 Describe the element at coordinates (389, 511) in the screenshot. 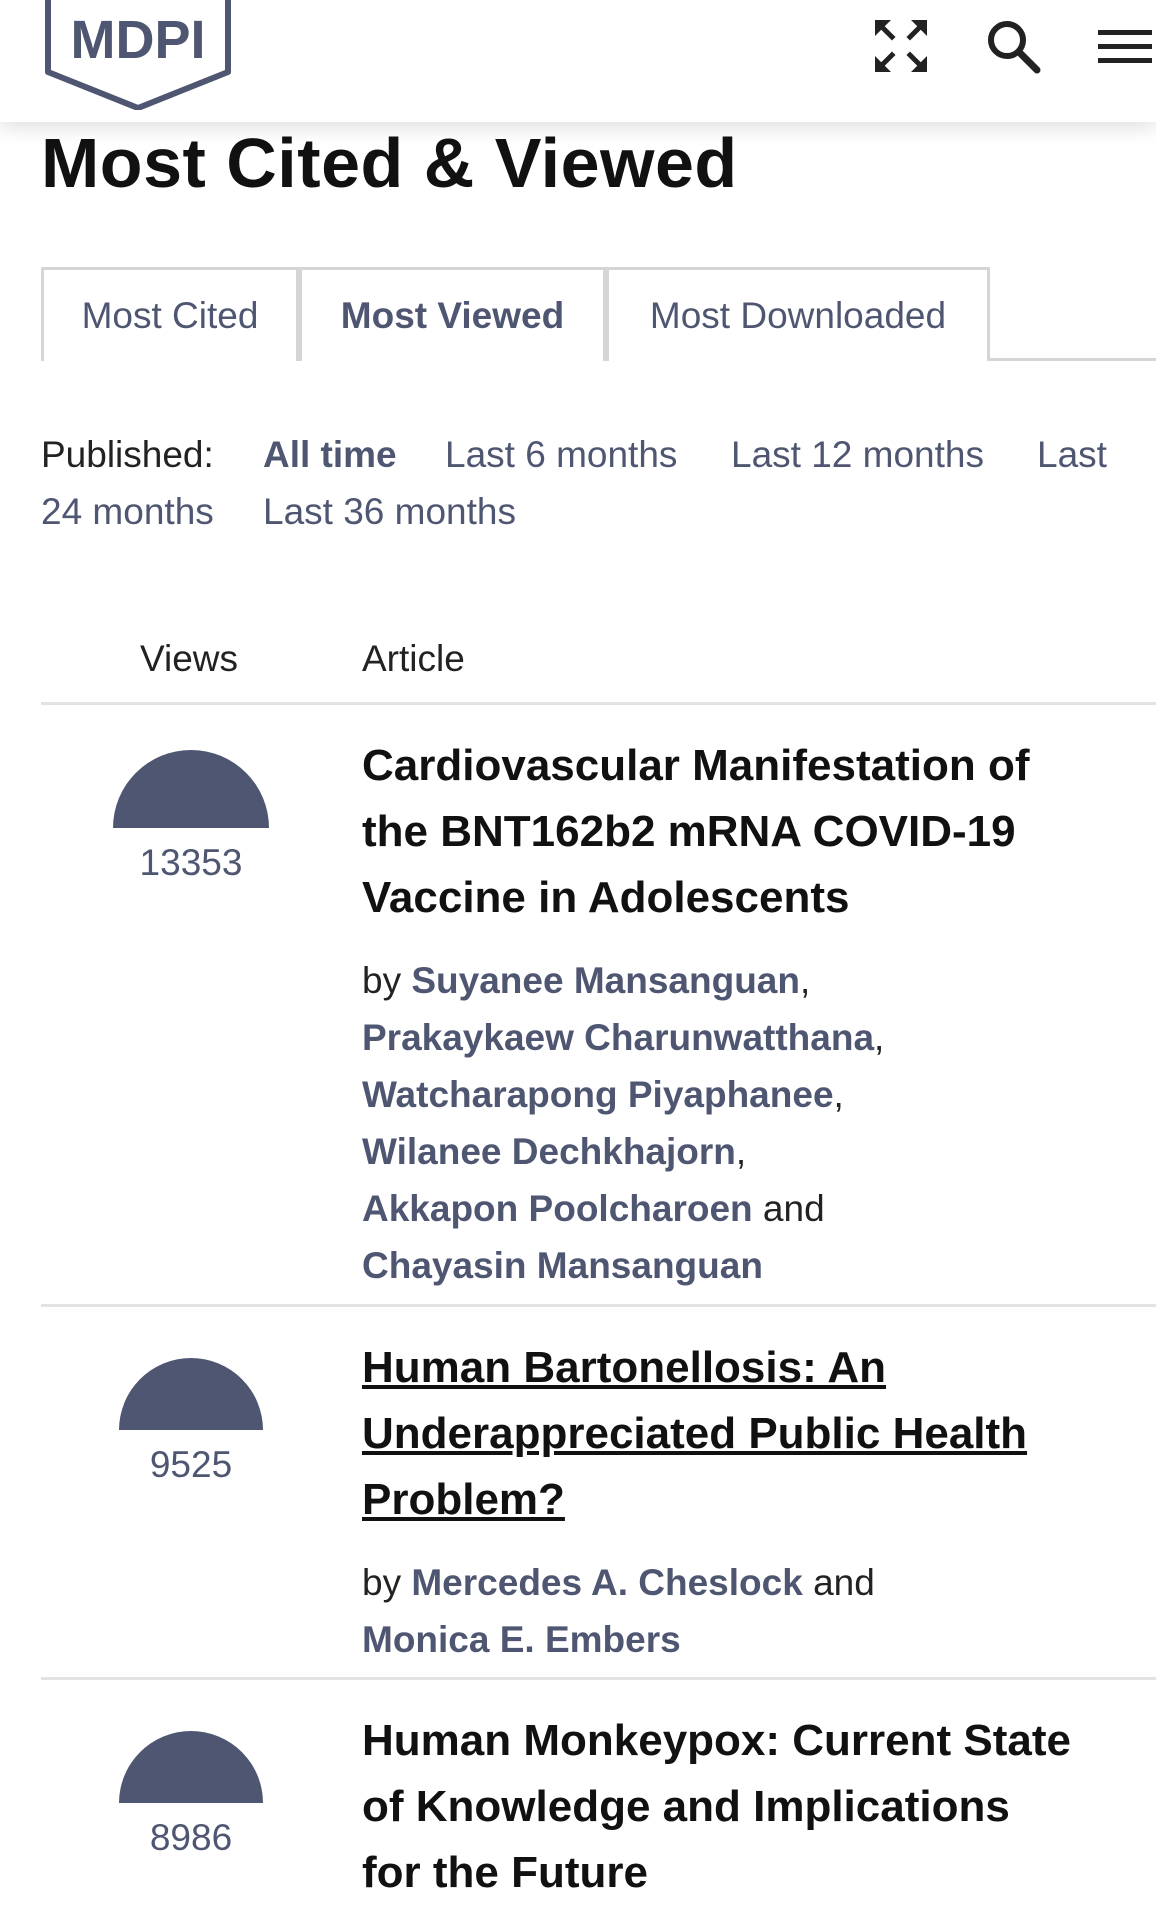

I see `filter-last-36-months: Last 36 months` at that location.